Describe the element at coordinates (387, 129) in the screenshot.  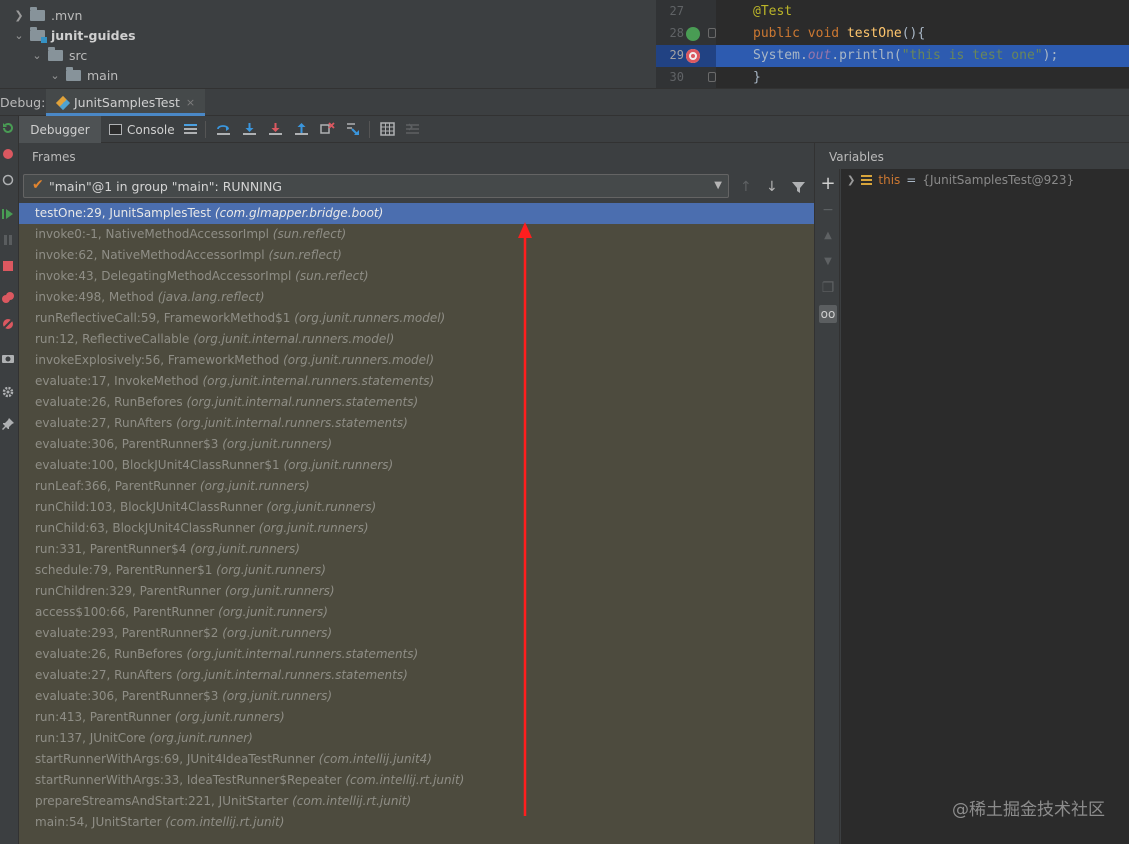
I see `evaluate-expression-icon` at that location.